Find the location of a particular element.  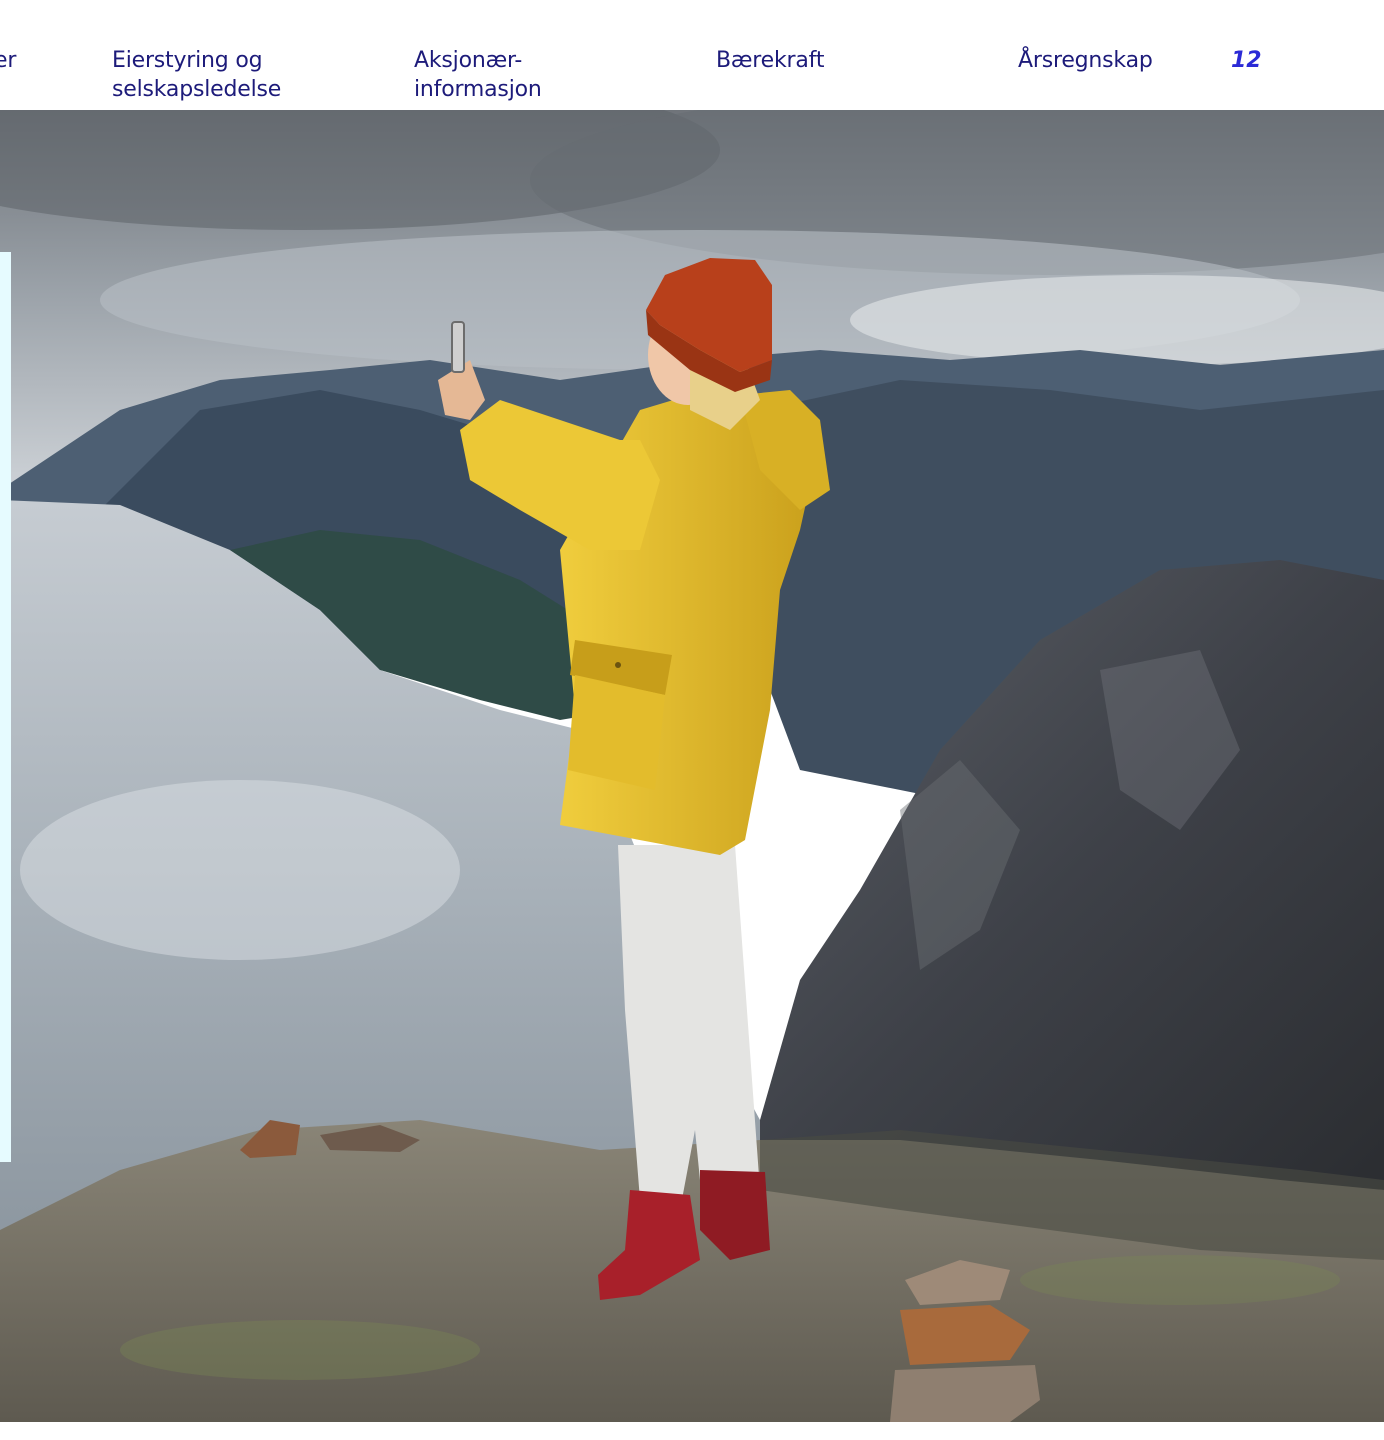

page-number: 12 is located at coordinates (1246, 60).